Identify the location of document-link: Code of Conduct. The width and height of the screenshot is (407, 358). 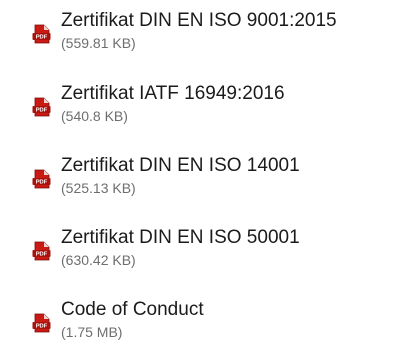
(132, 310).